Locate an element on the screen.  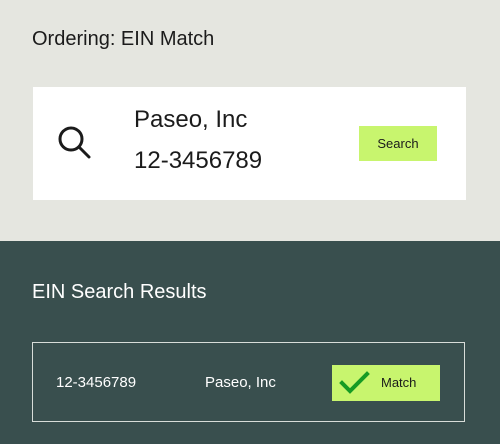
results-title: EIN Search Results is located at coordinates (119, 292).